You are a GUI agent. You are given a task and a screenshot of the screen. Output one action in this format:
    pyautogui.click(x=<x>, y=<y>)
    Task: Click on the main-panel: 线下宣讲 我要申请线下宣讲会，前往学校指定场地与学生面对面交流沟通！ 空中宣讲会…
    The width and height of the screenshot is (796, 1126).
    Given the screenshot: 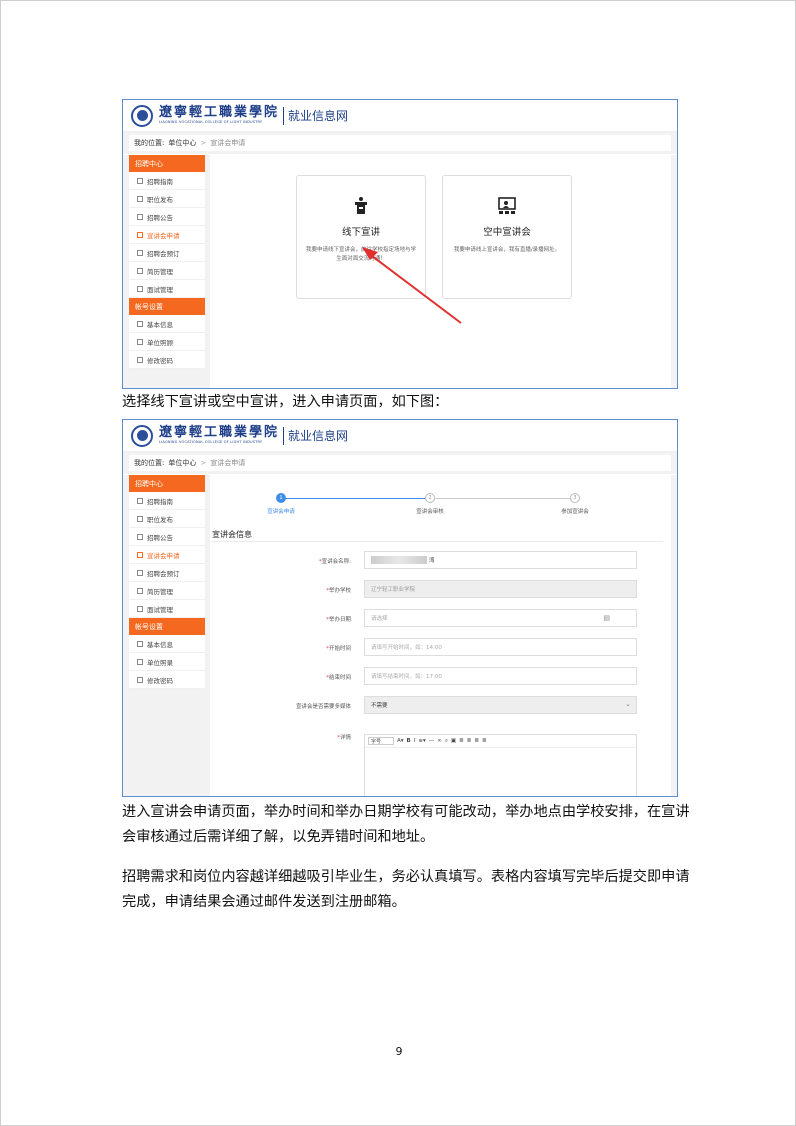 What is the action you would take?
    pyautogui.click(x=440, y=271)
    